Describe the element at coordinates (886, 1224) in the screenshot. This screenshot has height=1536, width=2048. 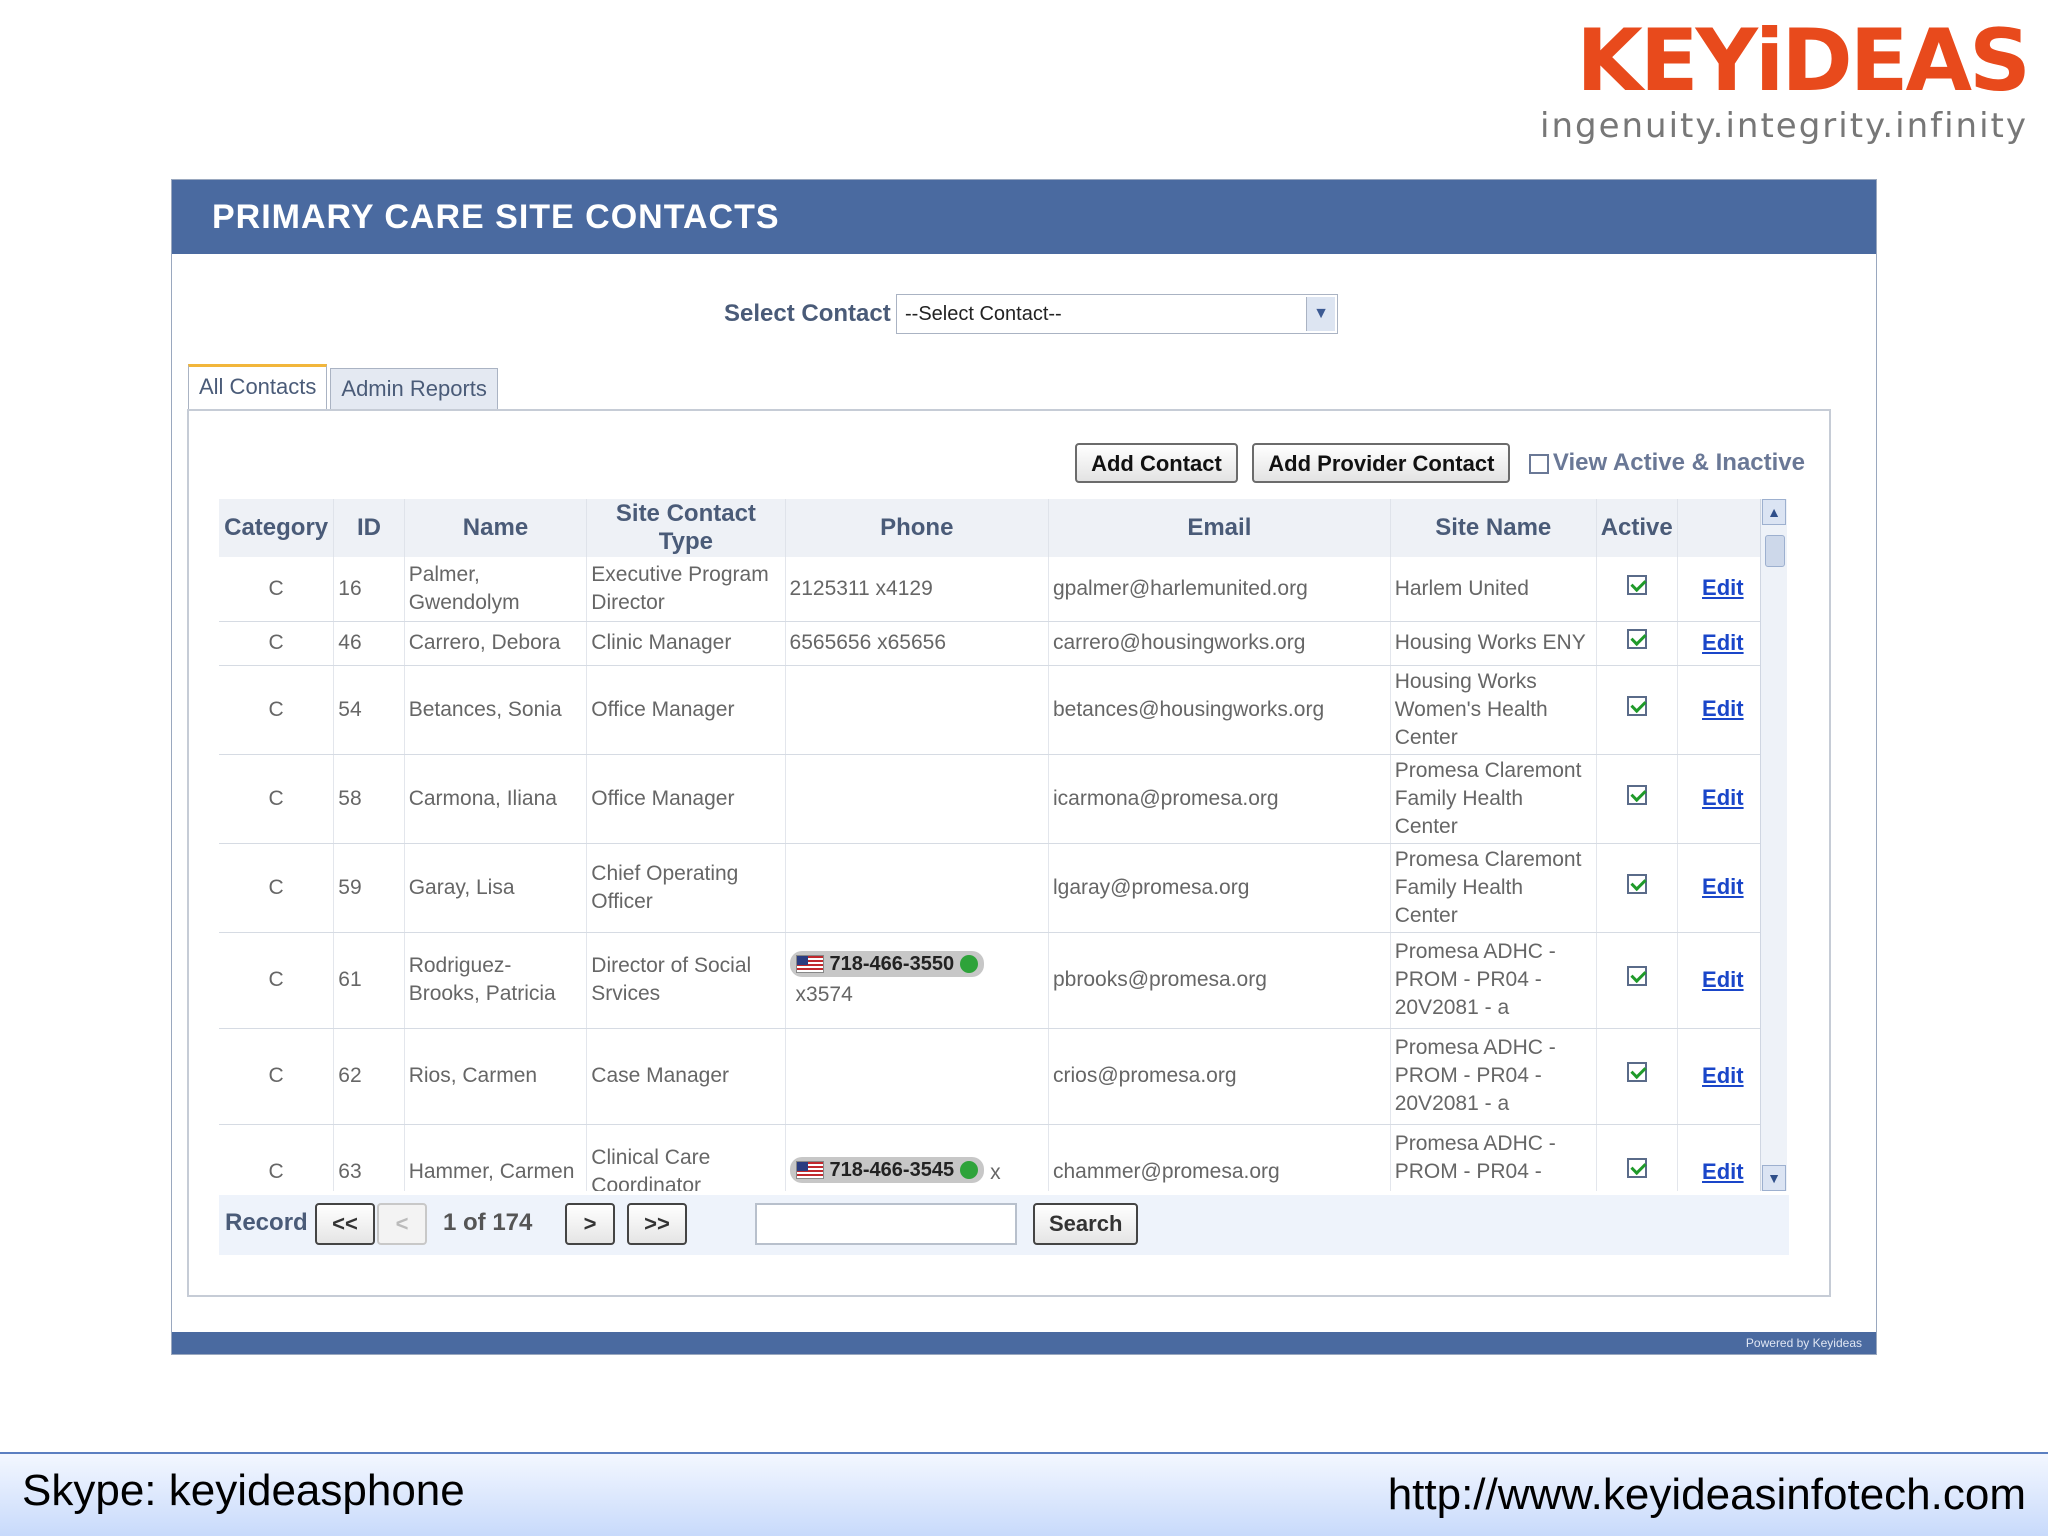
I see `search-input` at that location.